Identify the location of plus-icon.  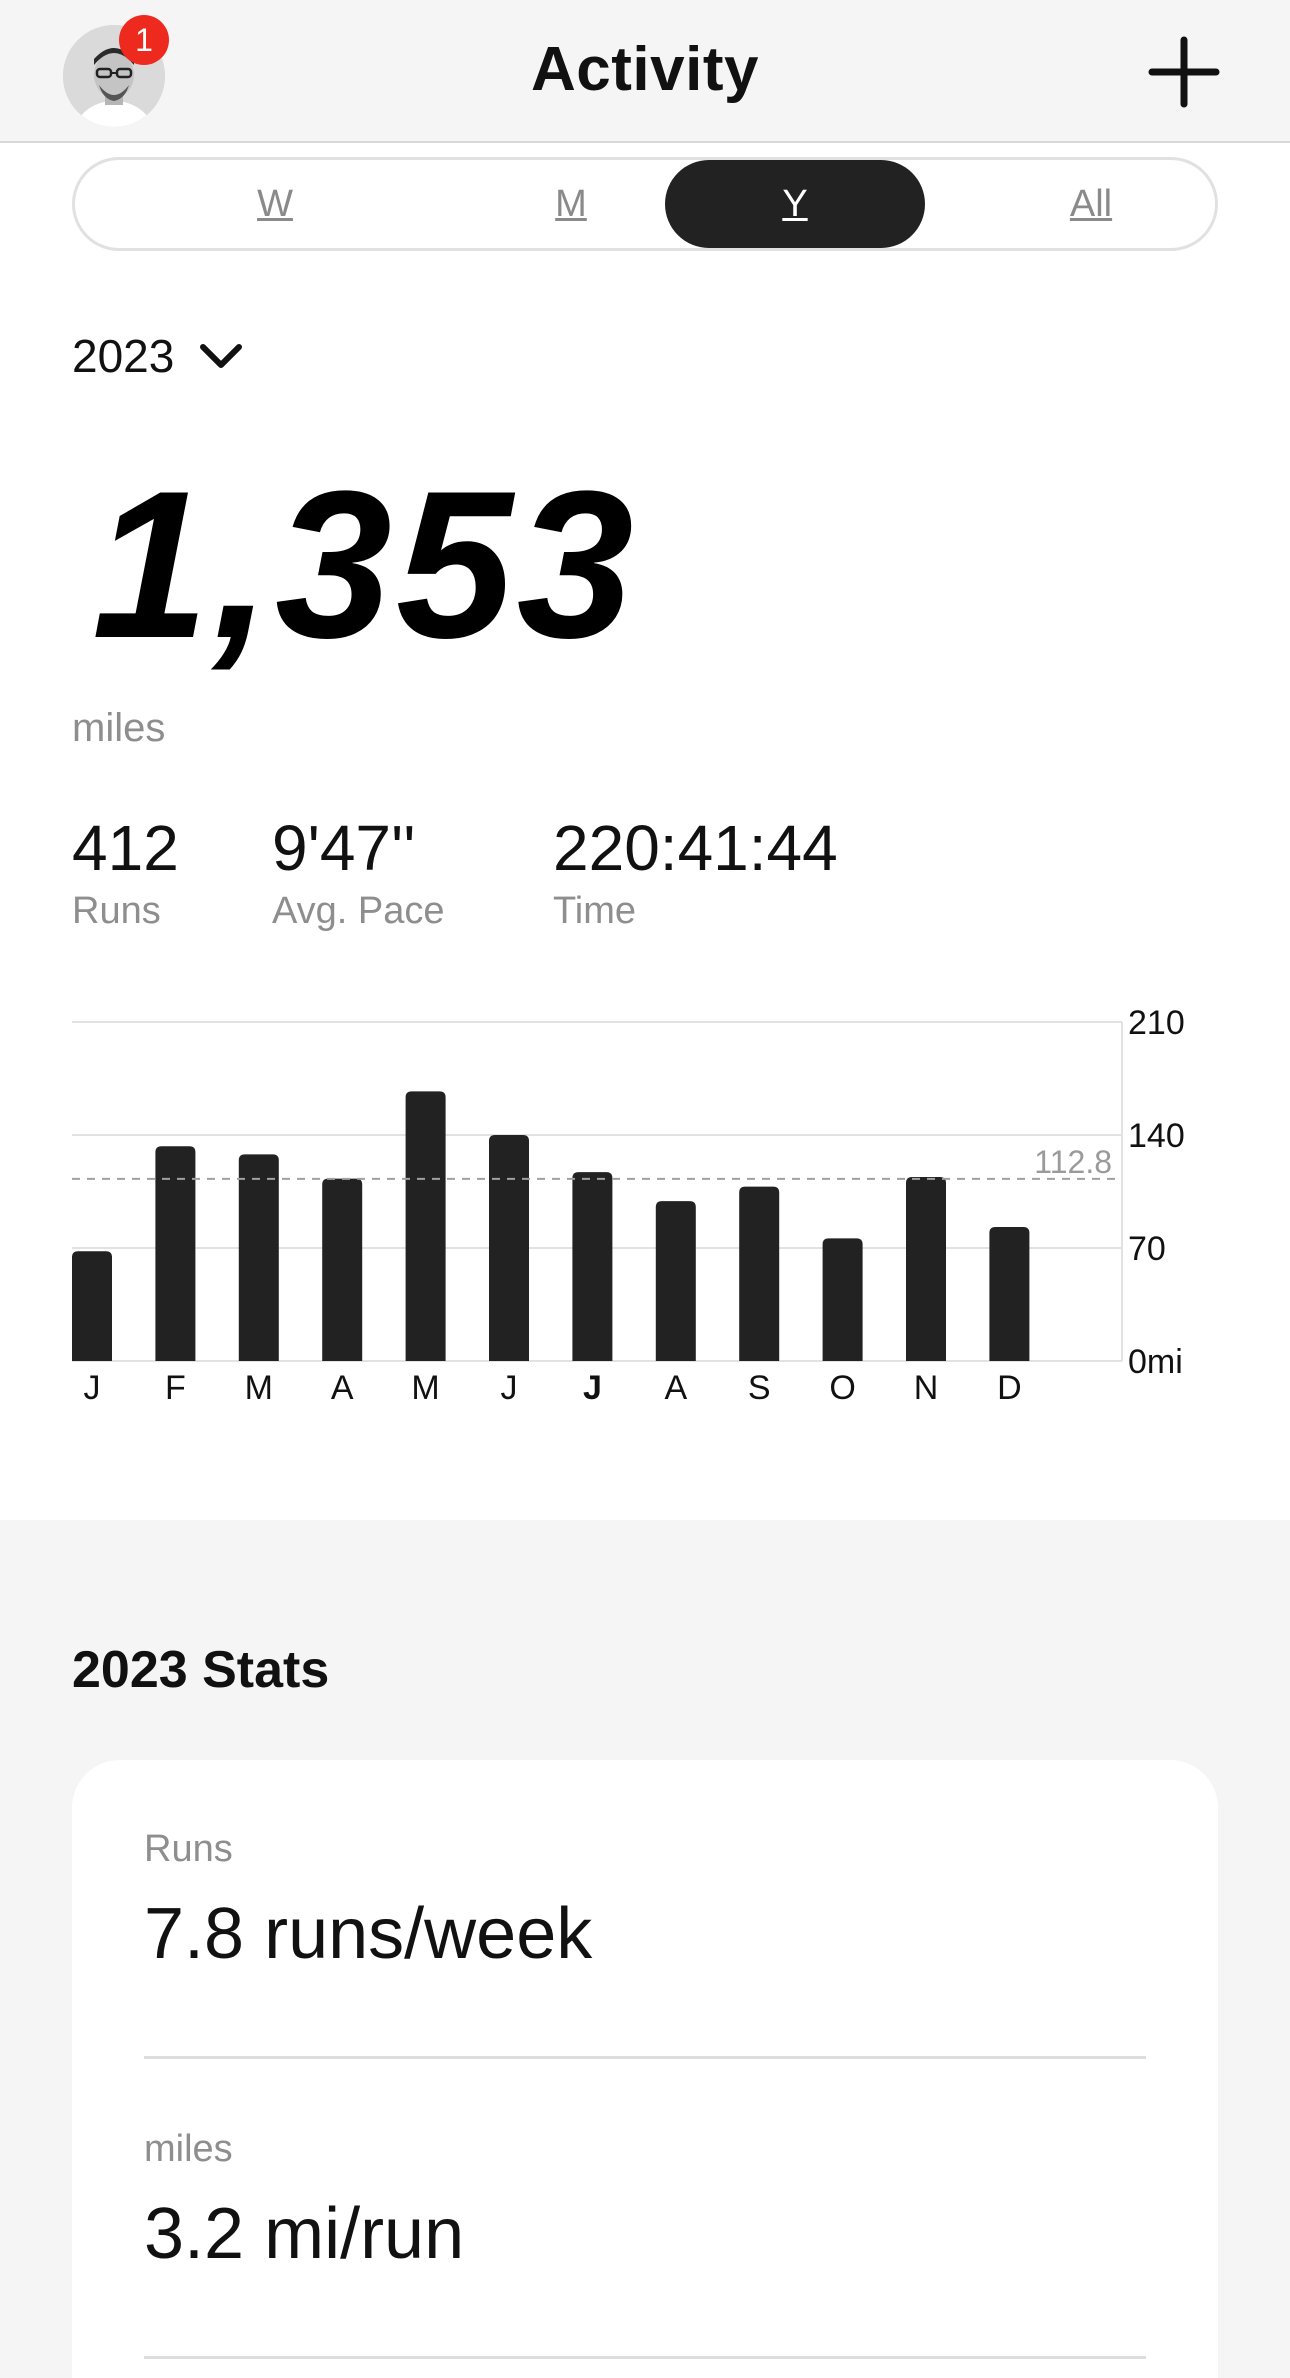
(1184, 72).